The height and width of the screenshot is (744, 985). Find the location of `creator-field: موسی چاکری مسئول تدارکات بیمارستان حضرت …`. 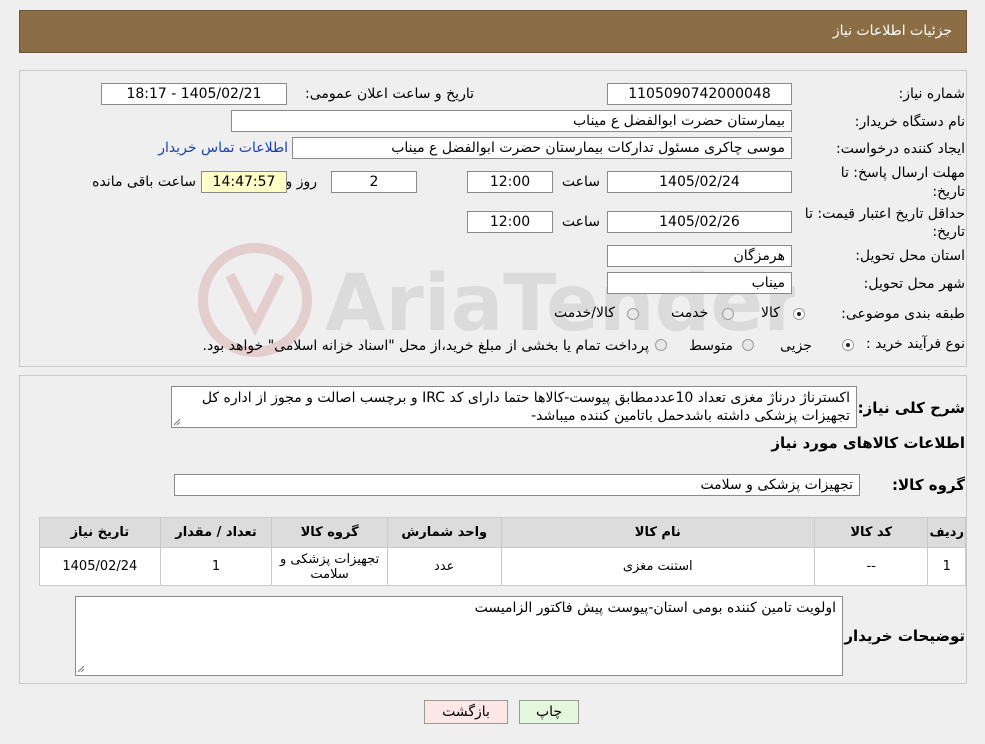

creator-field: موسی چاکری مسئول تدارکات بیمارستان حضرت … is located at coordinates (542, 148).